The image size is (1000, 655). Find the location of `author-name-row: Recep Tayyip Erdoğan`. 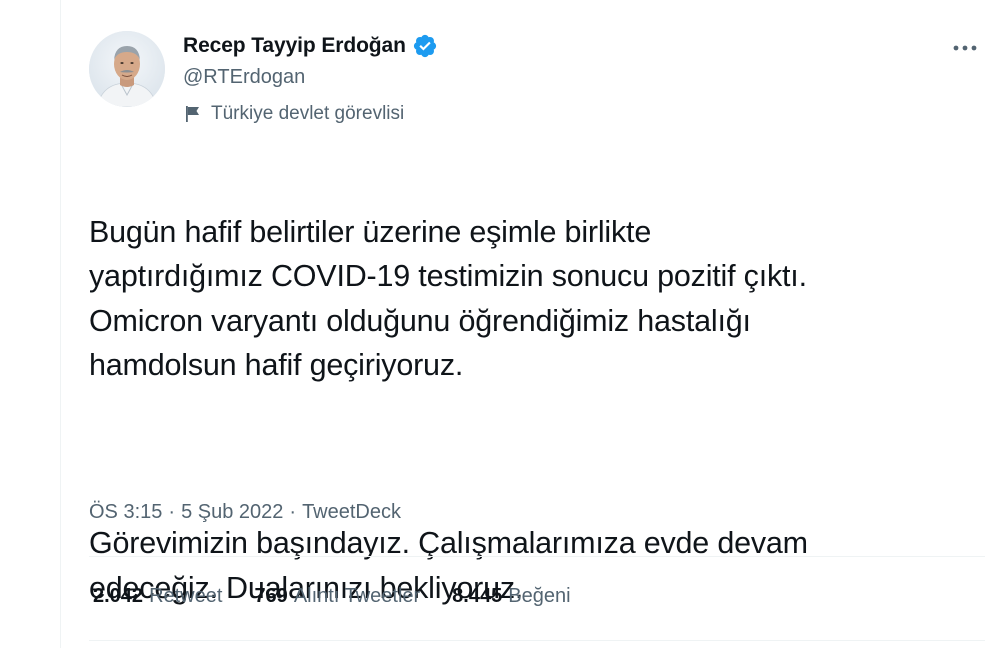

author-name-row: Recep Tayyip Erdoğan is located at coordinates (310, 46).